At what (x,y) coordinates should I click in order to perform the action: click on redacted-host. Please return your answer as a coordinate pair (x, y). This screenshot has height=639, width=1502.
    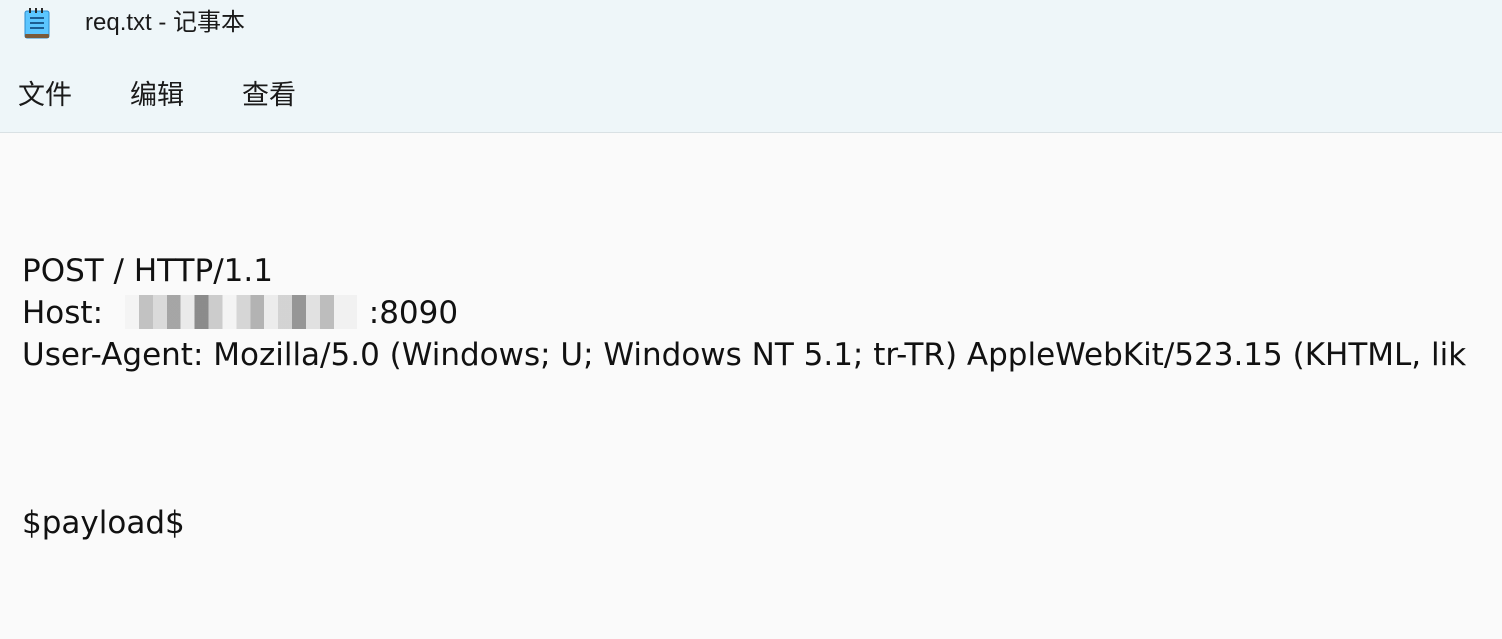
    Looking at the image, I should click on (240, 312).